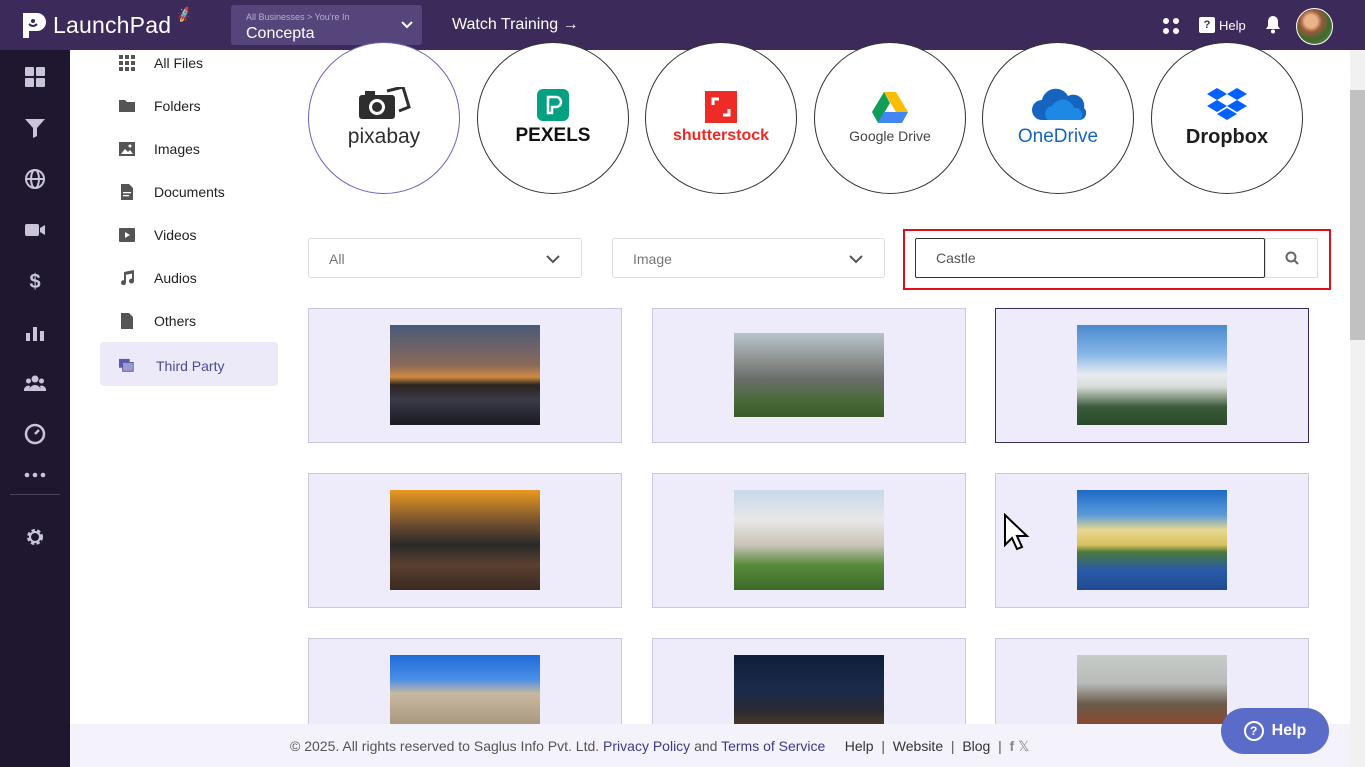 This screenshot has height=767, width=1365. I want to click on brand-logo: LaunchPad, so click(95, 25).